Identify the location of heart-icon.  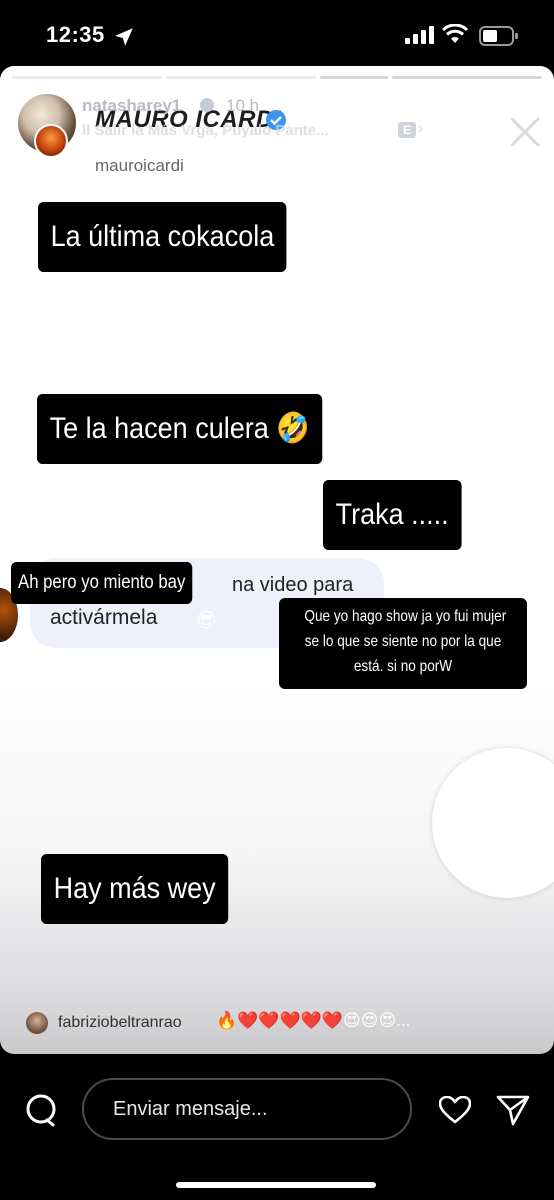
(455, 1110).